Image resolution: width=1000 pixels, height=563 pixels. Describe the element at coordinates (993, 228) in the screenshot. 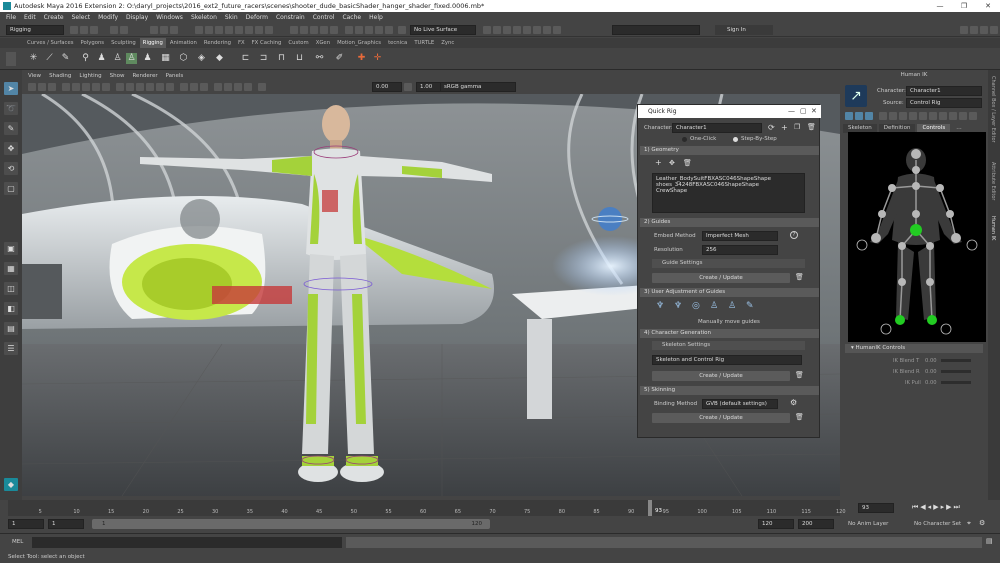

I see `human-ik-tab: Human IK` at that location.